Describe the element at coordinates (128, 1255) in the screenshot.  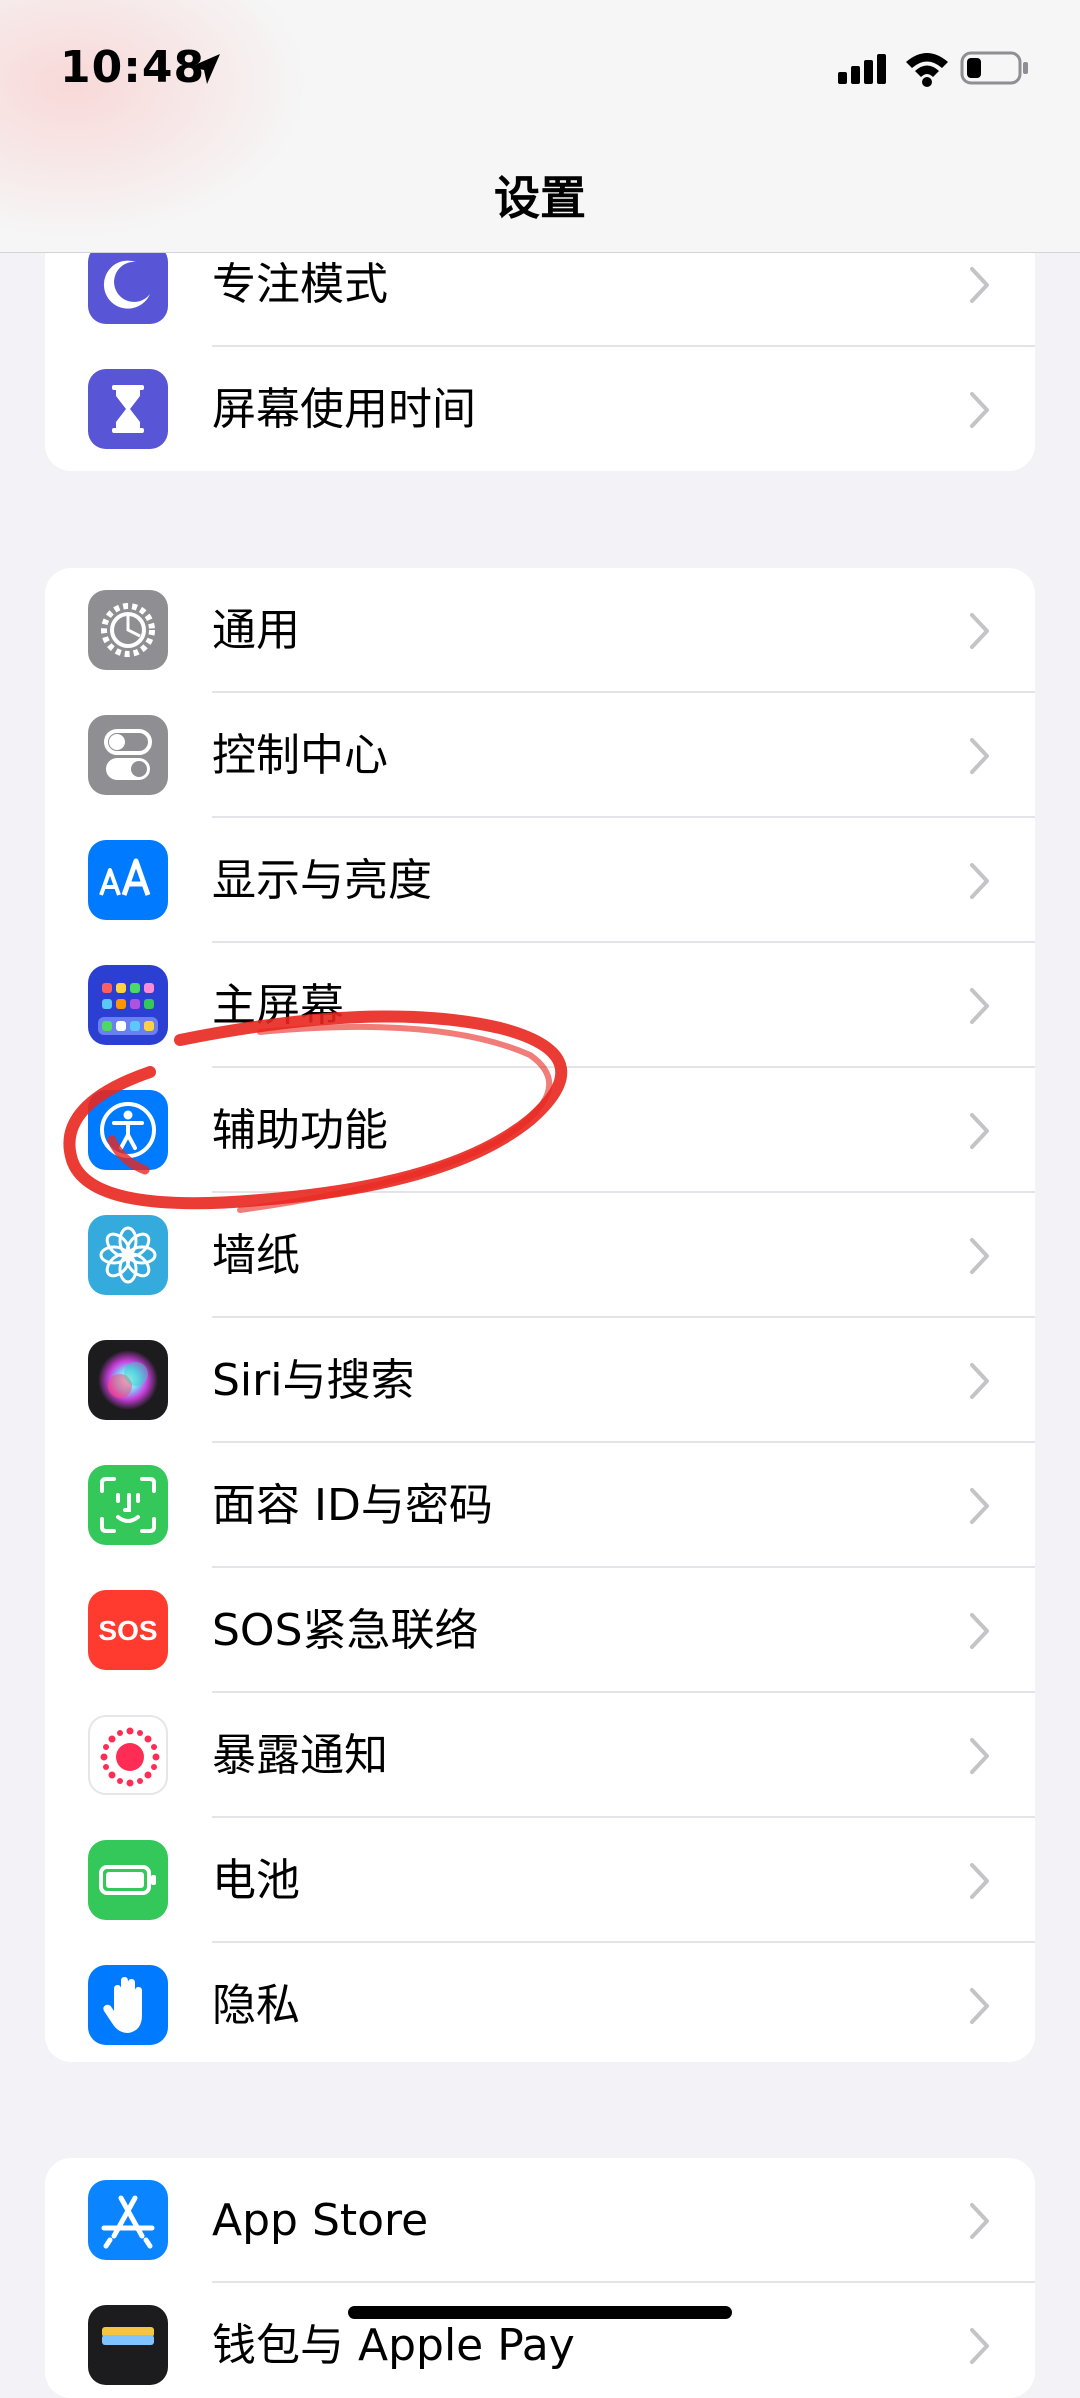
I see `flower-icon` at that location.